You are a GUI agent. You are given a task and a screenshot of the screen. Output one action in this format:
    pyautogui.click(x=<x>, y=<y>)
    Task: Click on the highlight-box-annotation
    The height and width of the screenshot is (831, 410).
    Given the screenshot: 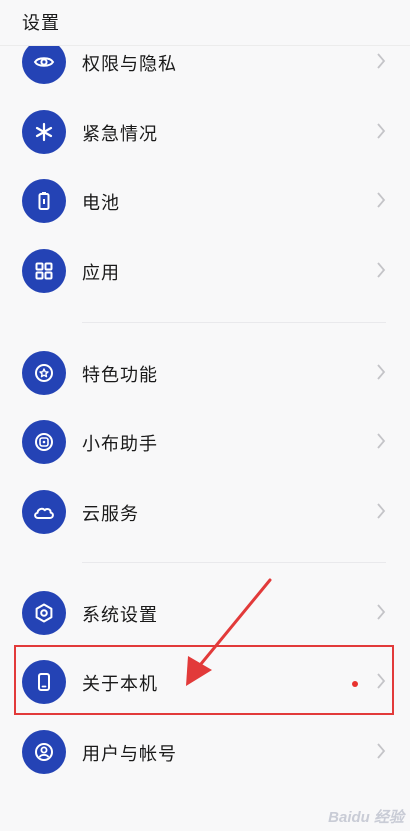 What is the action you would take?
    pyautogui.click(x=204, y=680)
    